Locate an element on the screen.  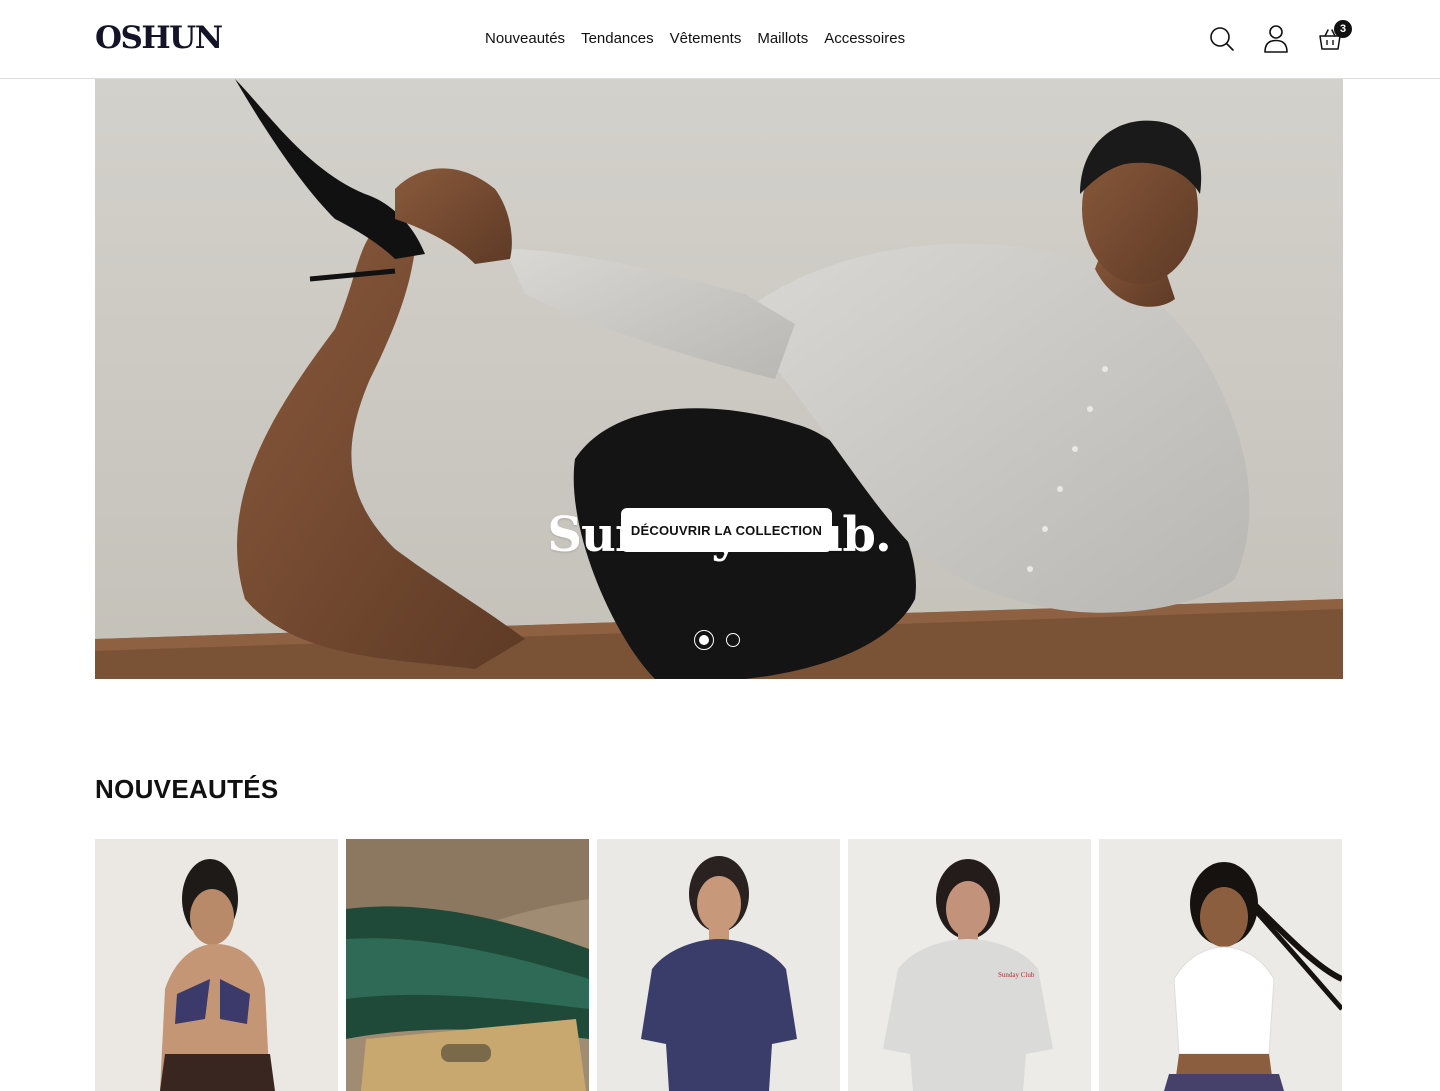
search-button is located at coordinates (1222, 39).